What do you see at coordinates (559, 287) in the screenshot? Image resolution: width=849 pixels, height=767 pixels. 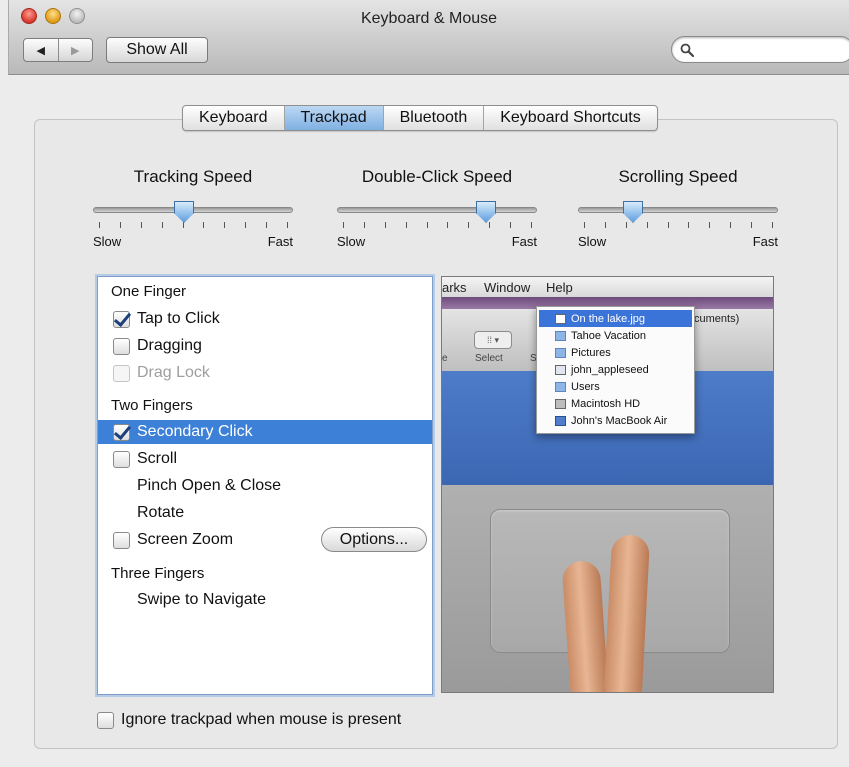 I see `preview-menu-item: Help` at bounding box center [559, 287].